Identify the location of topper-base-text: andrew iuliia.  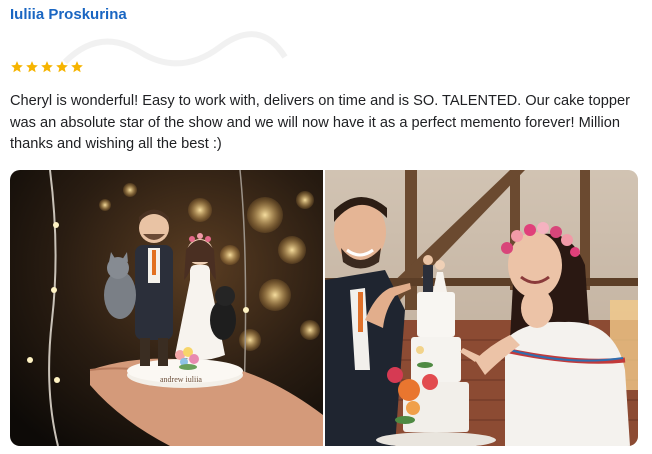
(181, 379).